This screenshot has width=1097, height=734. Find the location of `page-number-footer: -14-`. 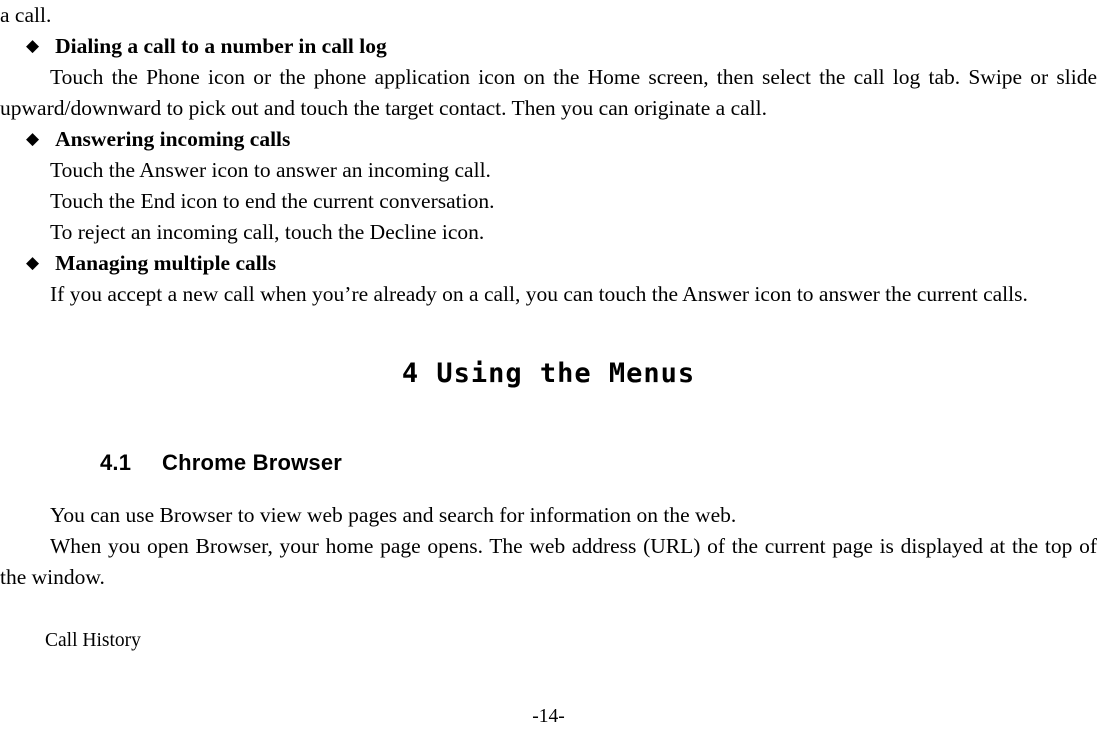

page-number-footer: -14- is located at coordinates (548, 716).